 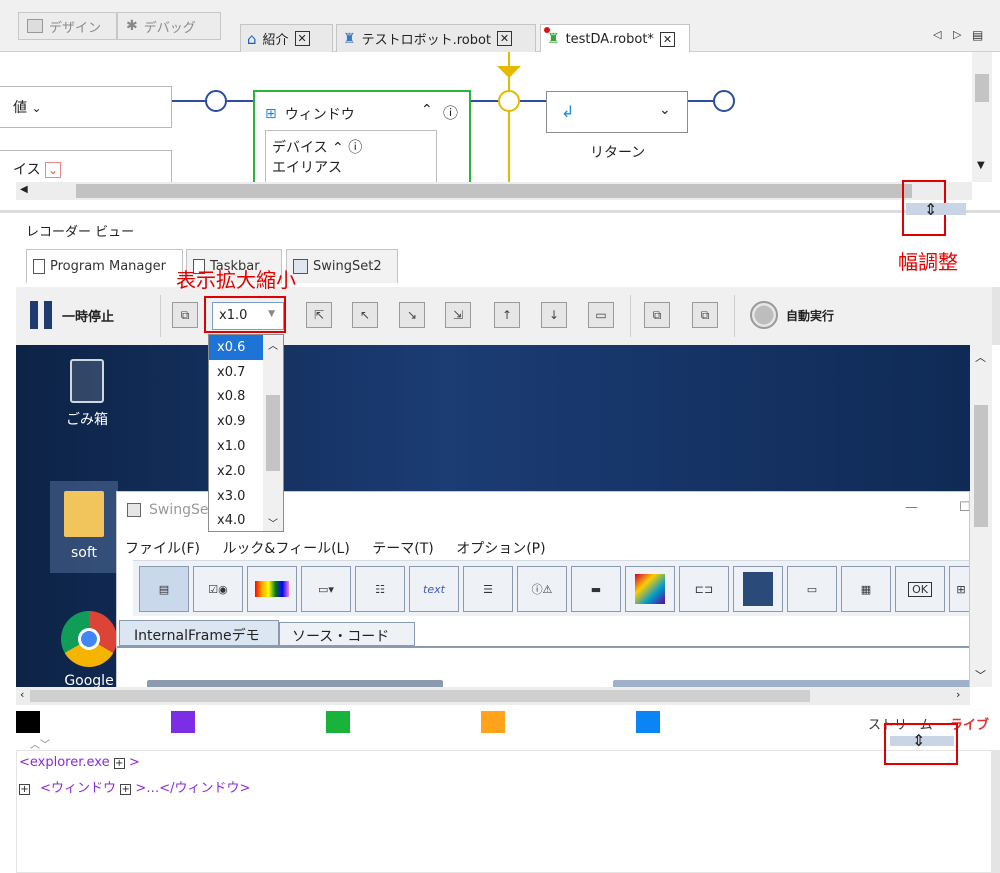 What do you see at coordinates (104, 266) in the screenshot?
I see `tab-program-manager: Program Manager` at bounding box center [104, 266].